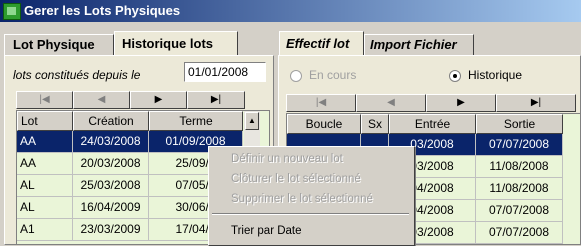  I want to click on column-header-creation: Création, so click(111, 121).